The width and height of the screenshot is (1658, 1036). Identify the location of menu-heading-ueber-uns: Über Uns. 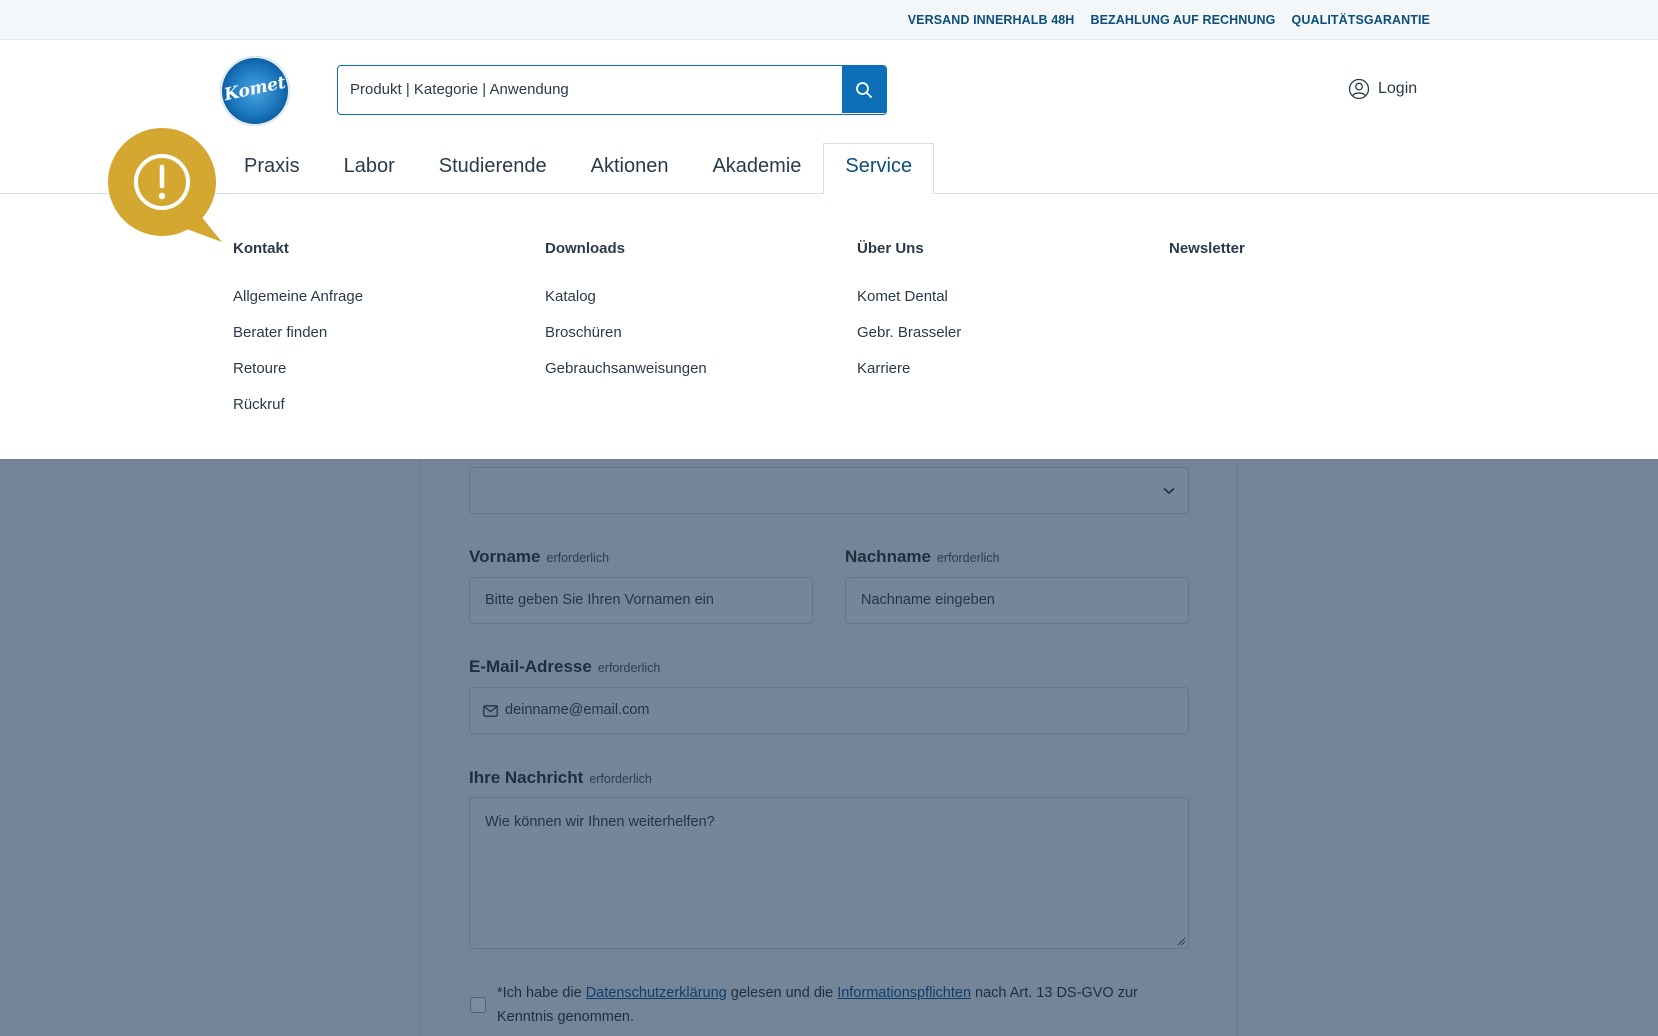
(909, 250).